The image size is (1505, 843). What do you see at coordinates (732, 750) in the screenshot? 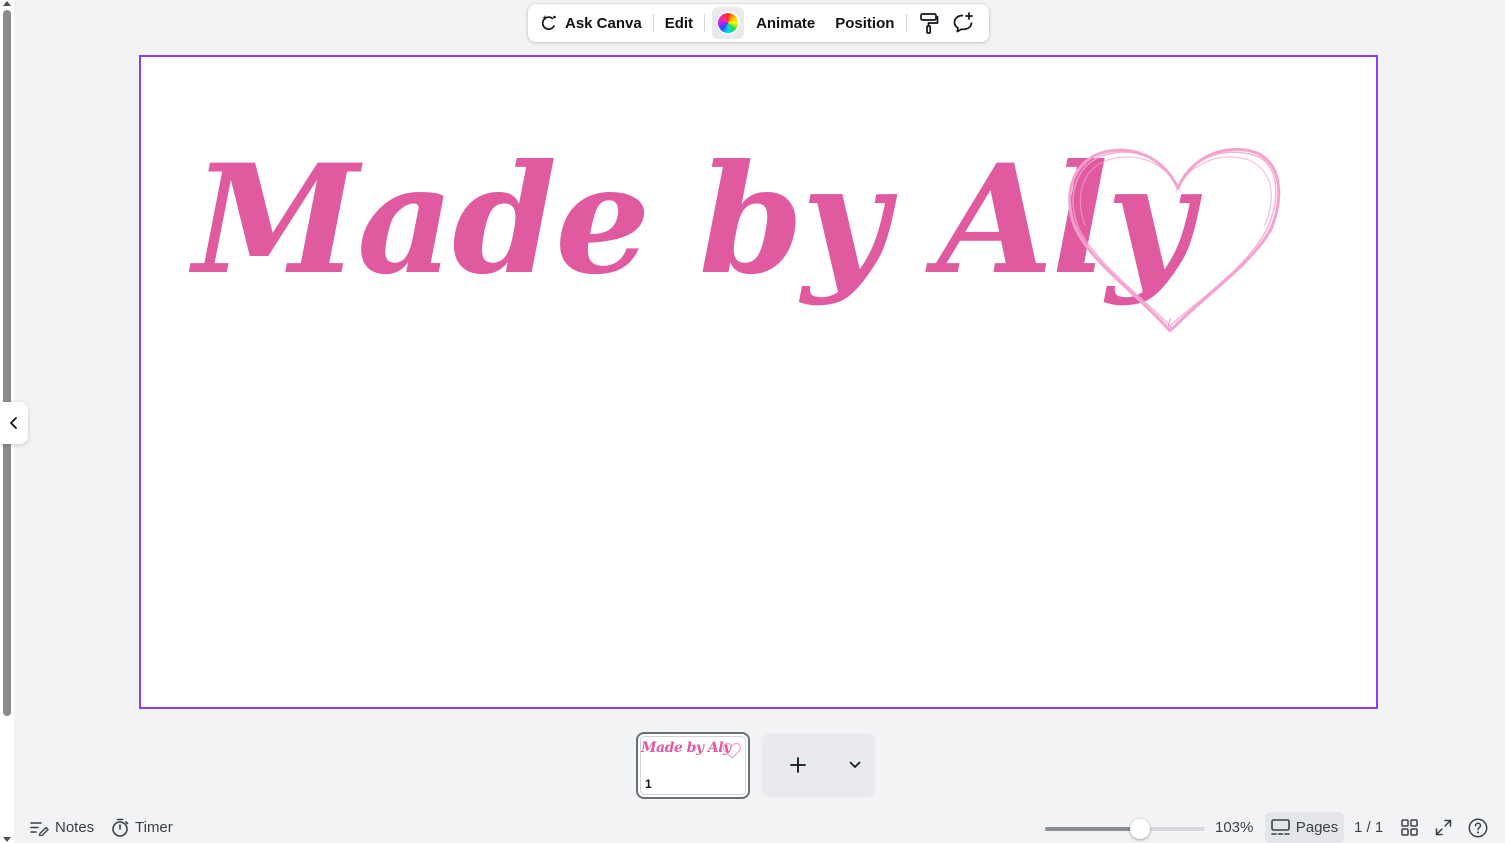
I see `thumbnail-heart-icon` at bounding box center [732, 750].